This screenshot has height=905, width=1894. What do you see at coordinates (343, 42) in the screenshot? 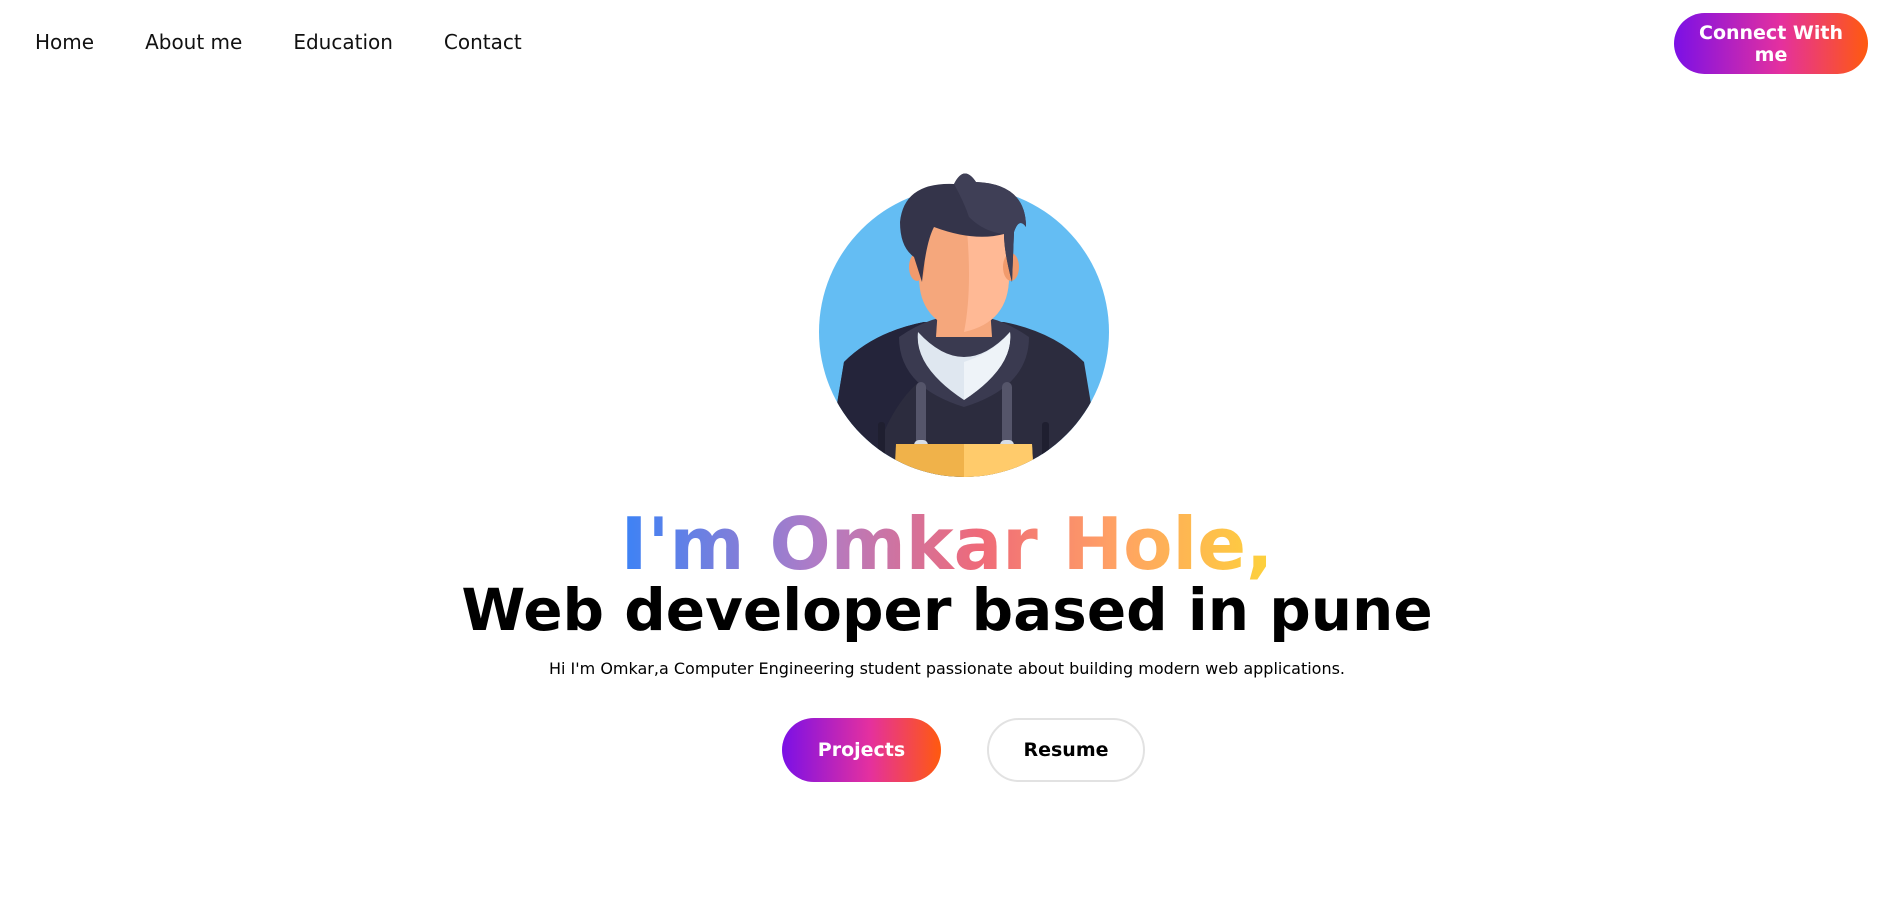
I see `nav-link-education: Education` at bounding box center [343, 42].